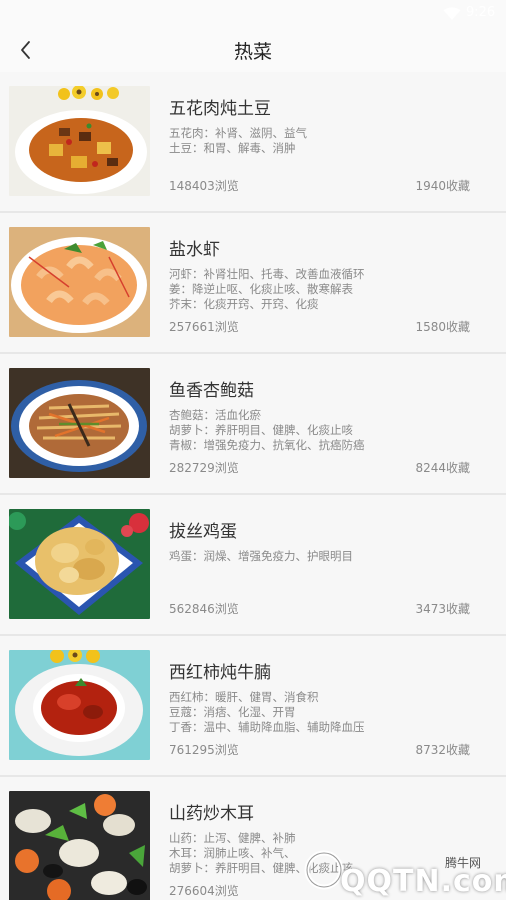 This screenshot has height=900, width=506. I want to click on benefit-line: 五花肉：补肾、滋阴、益气, so click(238, 133).